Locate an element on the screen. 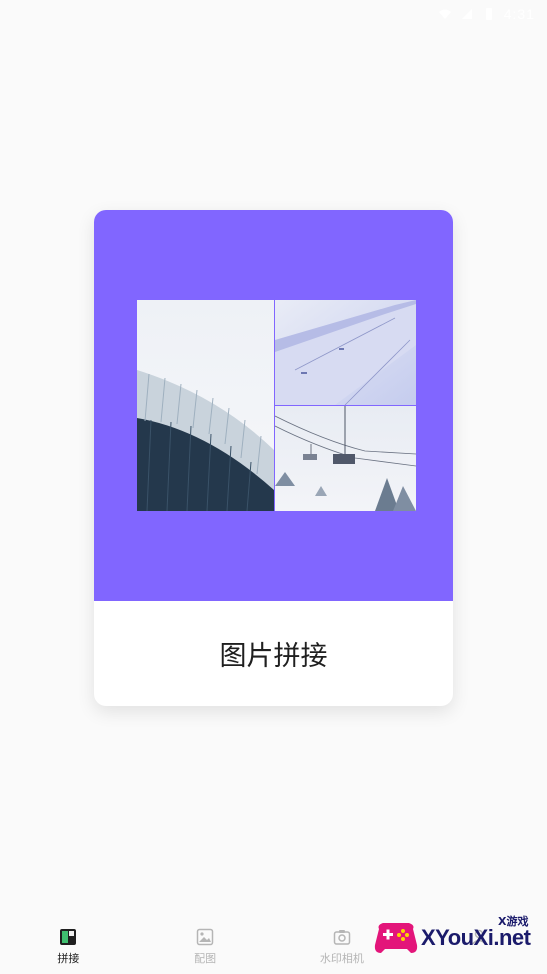 Image resolution: width=547 pixels, height=974 pixels. tab-collage: 拼接 is located at coordinates (68, 947).